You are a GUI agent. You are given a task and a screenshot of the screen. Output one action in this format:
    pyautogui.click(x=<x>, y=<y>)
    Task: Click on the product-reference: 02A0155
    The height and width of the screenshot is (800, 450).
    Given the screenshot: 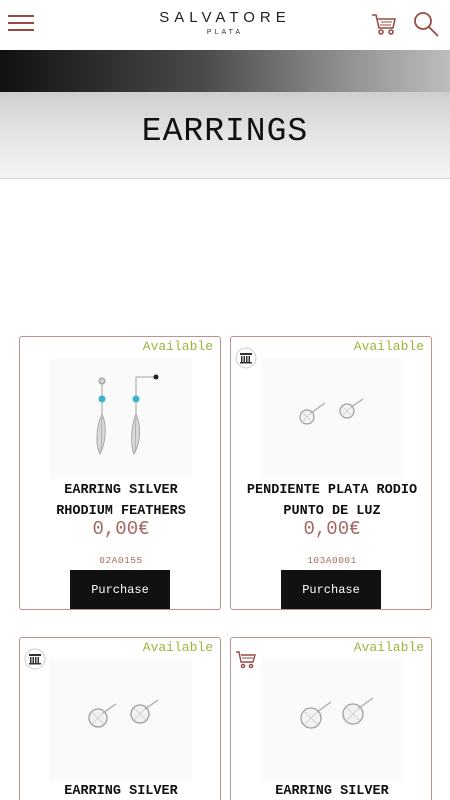 What is the action you would take?
    pyautogui.click(x=121, y=560)
    